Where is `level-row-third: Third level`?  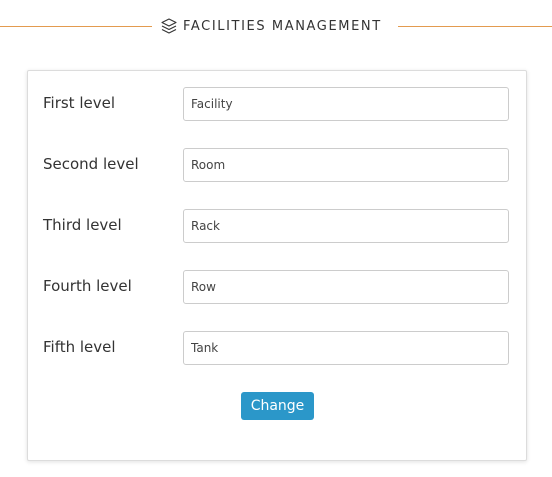
level-row-third: Third level is located at coordinates (277, 226).